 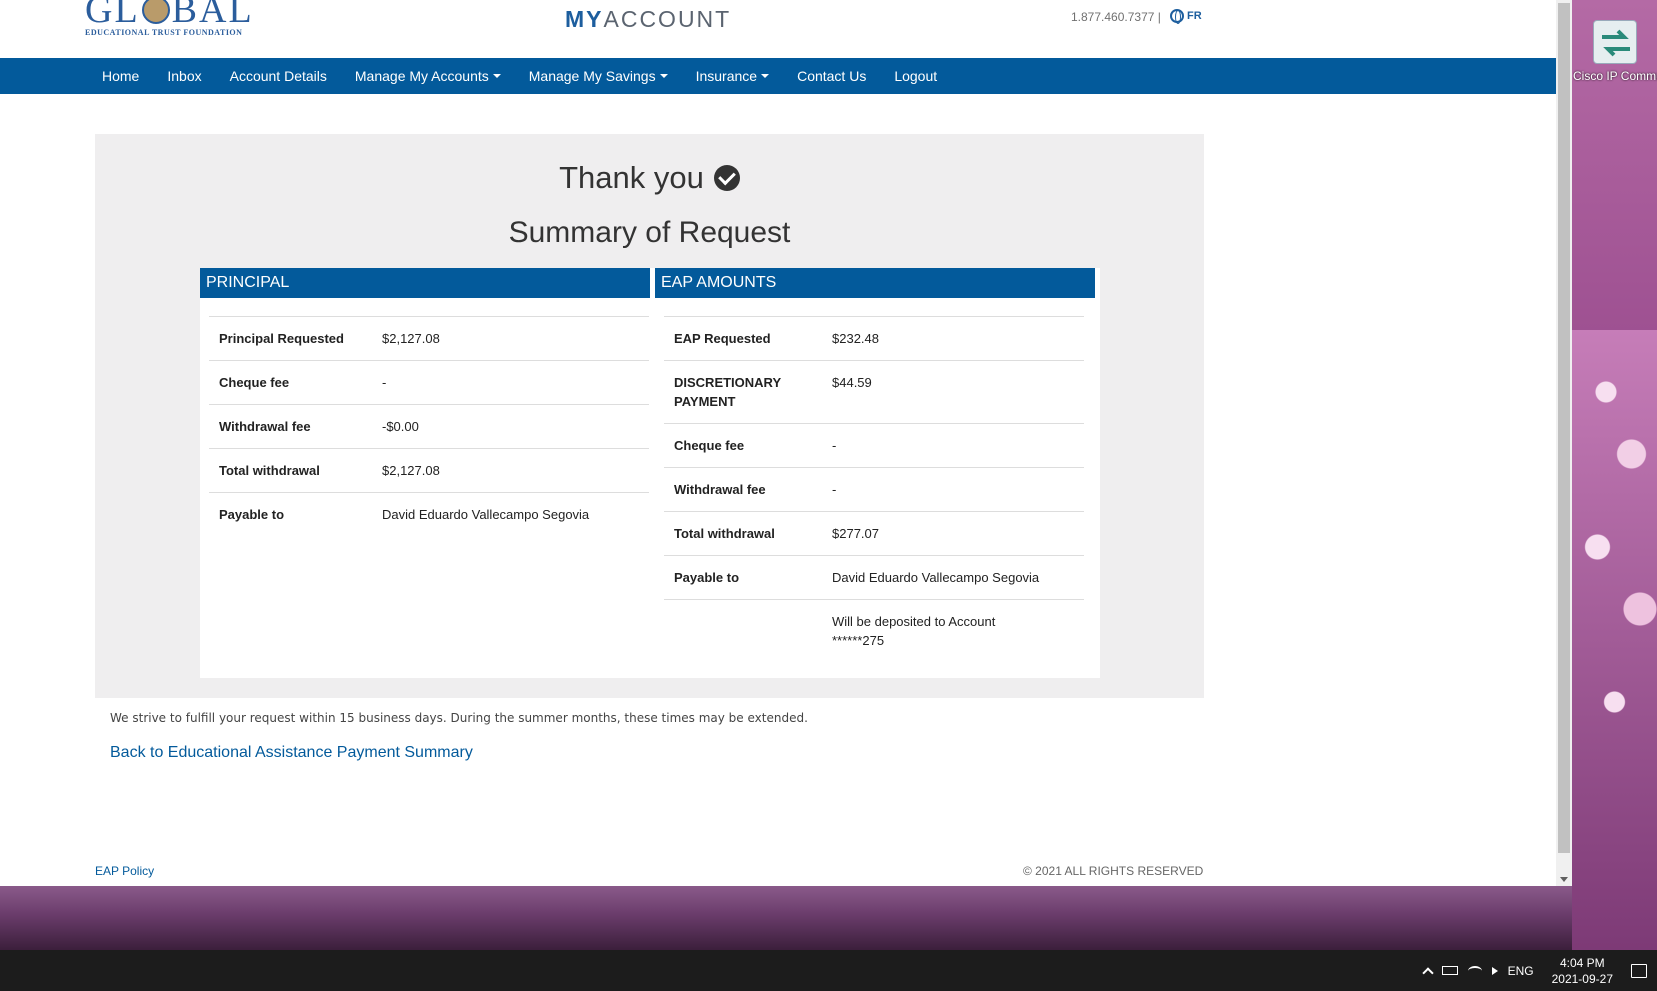 I want to click on myaccount-my: MY, so click(x=584, y=19).